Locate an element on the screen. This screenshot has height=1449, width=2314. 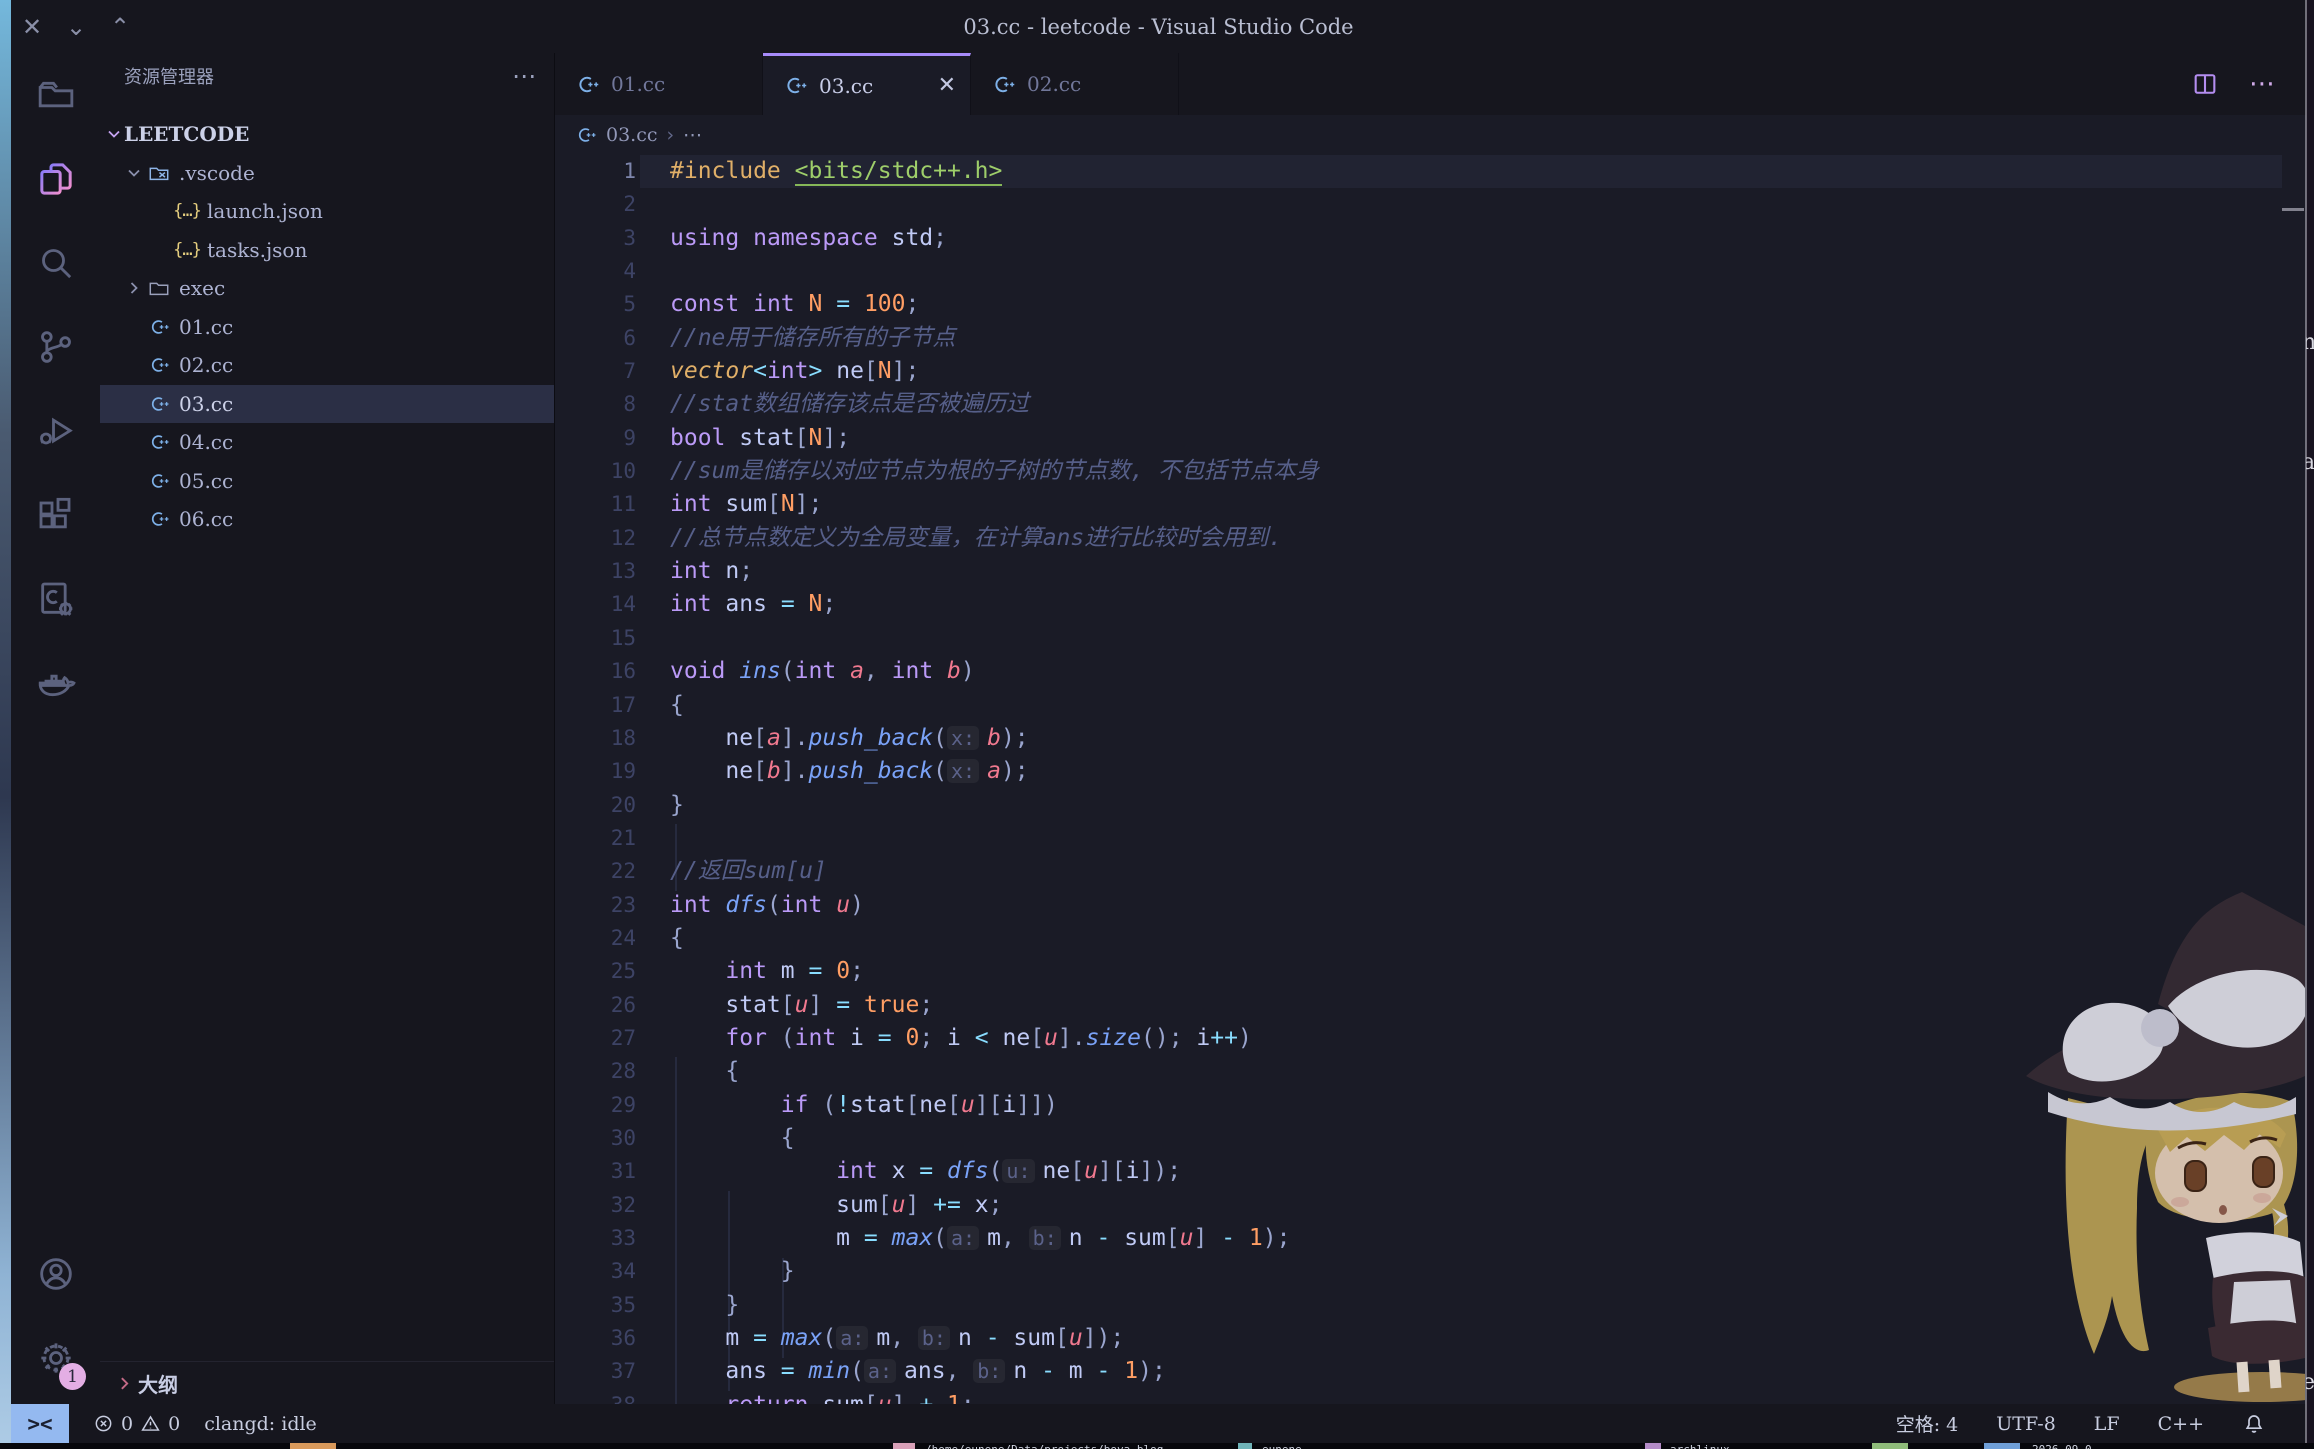
code-line: //ne用于储存所有的子节点 is located at coordinates (813, 337).